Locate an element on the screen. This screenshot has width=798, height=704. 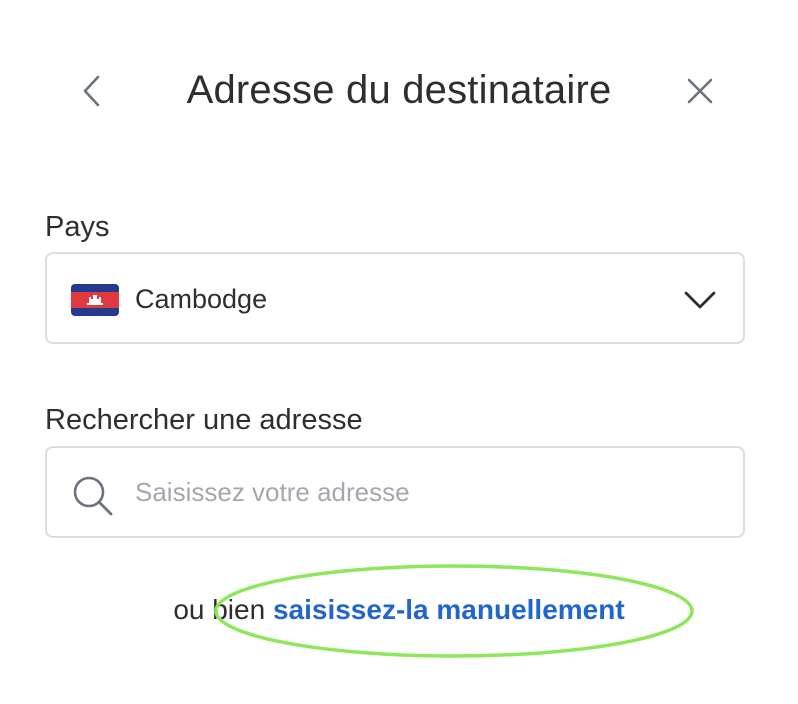
address-search-input is located at coordinates (425, 492).